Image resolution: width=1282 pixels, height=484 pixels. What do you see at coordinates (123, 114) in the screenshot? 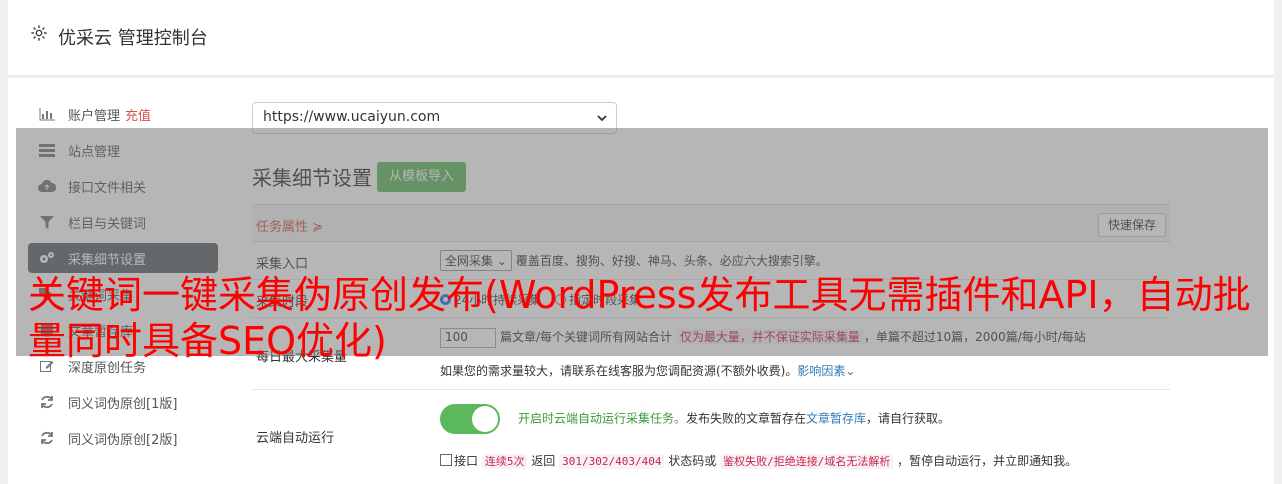
I see `sidebar-item-account: 账户管理 充值` at bounding box center [123, 114].